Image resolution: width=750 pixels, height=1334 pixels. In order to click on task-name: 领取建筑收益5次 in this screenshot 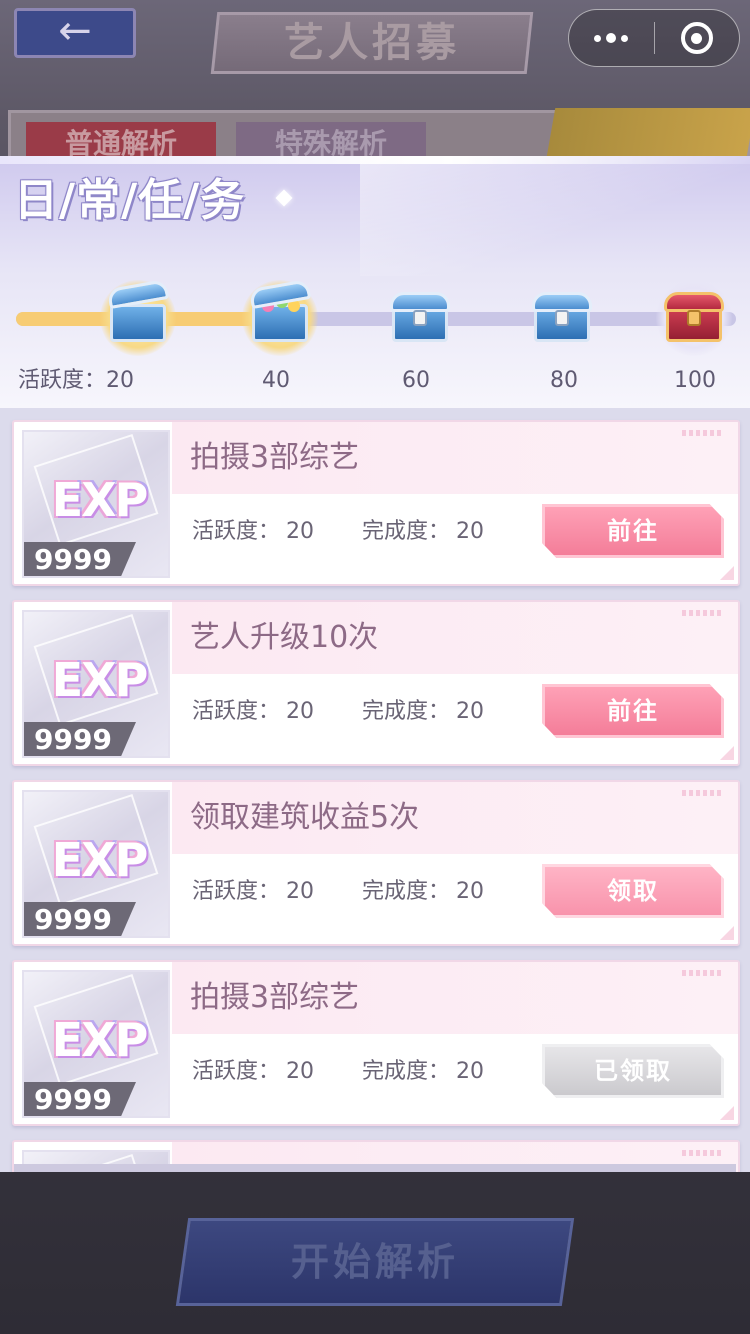, I will do `click(305, 817)`.